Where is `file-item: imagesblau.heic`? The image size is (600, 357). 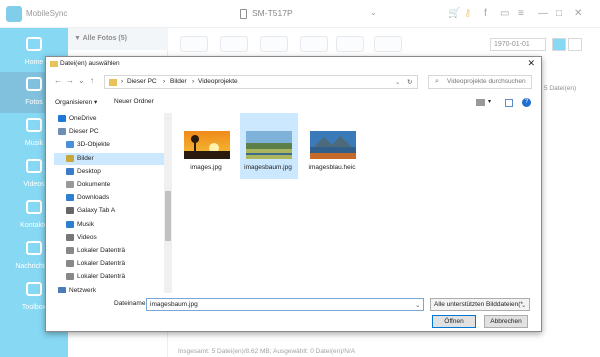 file-item: imagesblau.heic is located at coordinates (334, 146).